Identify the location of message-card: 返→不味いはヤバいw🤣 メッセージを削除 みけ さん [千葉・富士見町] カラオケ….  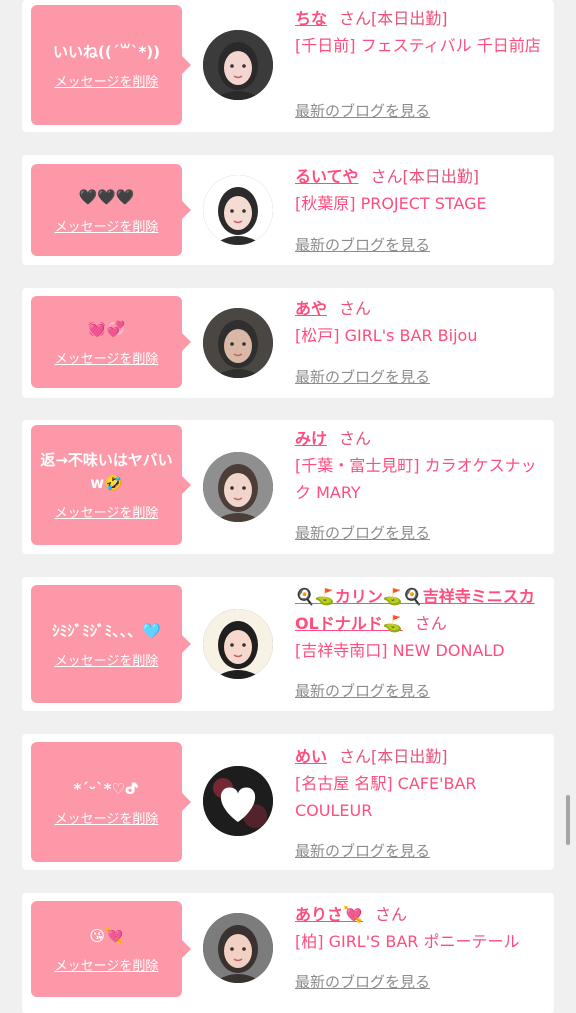
(288, 487).